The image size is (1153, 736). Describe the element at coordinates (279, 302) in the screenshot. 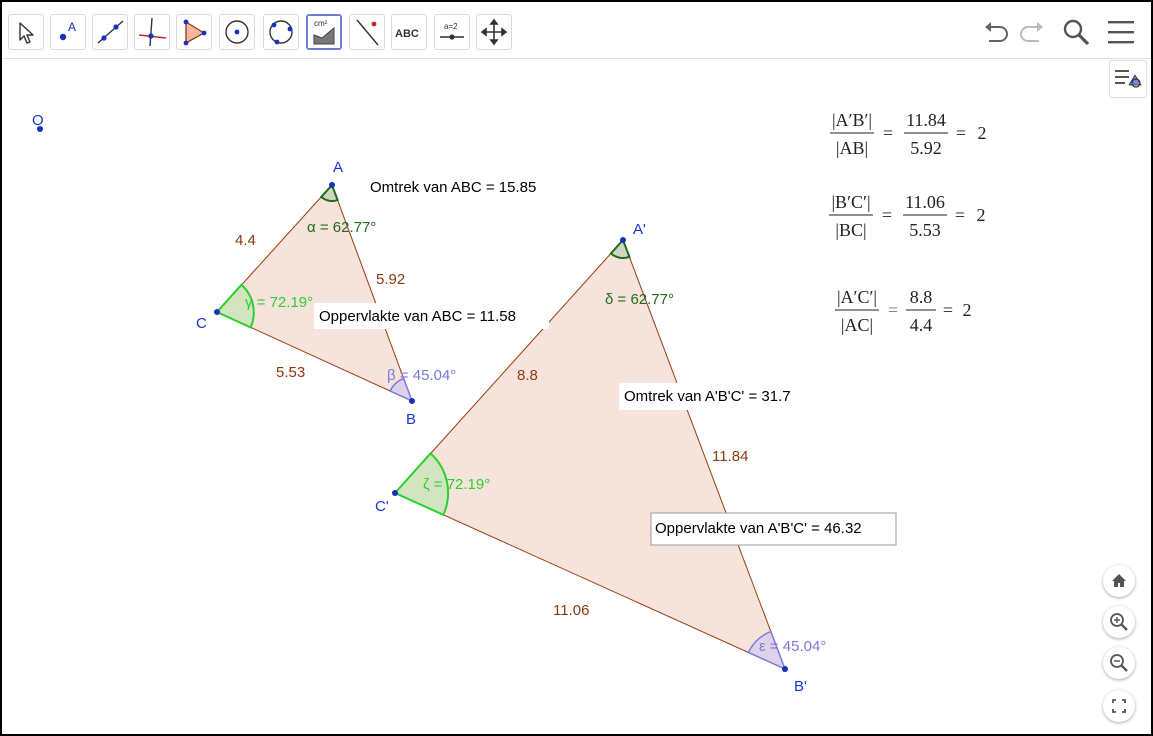

I see `angle-label-gamma: γ = 72.19°` at that location.